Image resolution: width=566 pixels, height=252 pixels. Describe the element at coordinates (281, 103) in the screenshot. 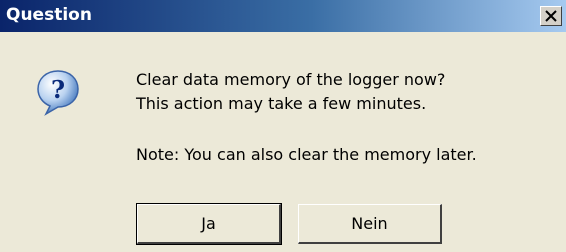

I see `message-line-2: This action may take a few minutes.` at that location.